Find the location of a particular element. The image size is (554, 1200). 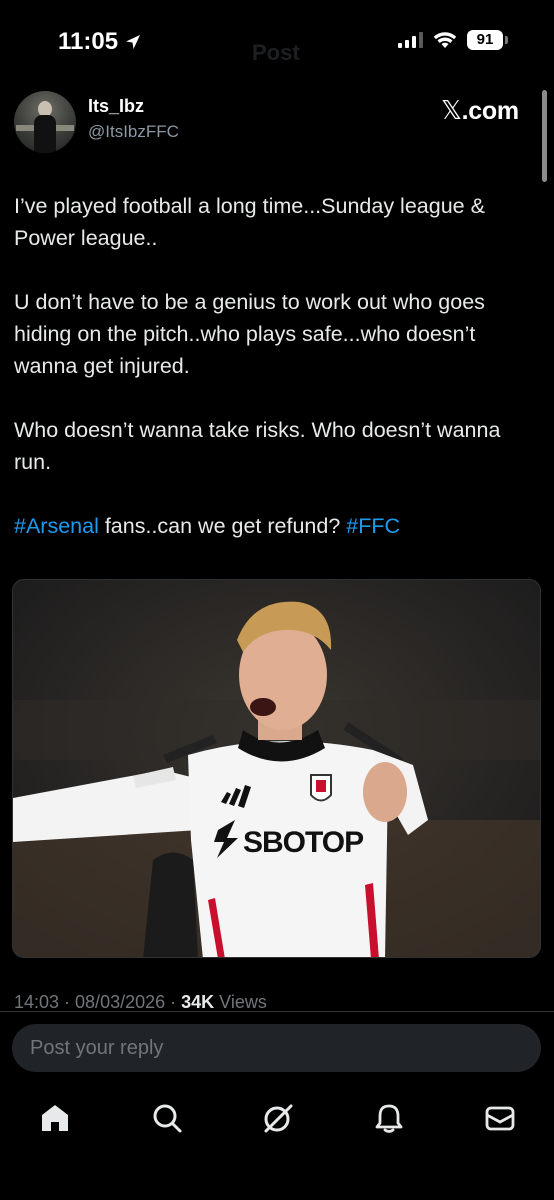

status-time: 11:05 is located at coordinates (100, 42).